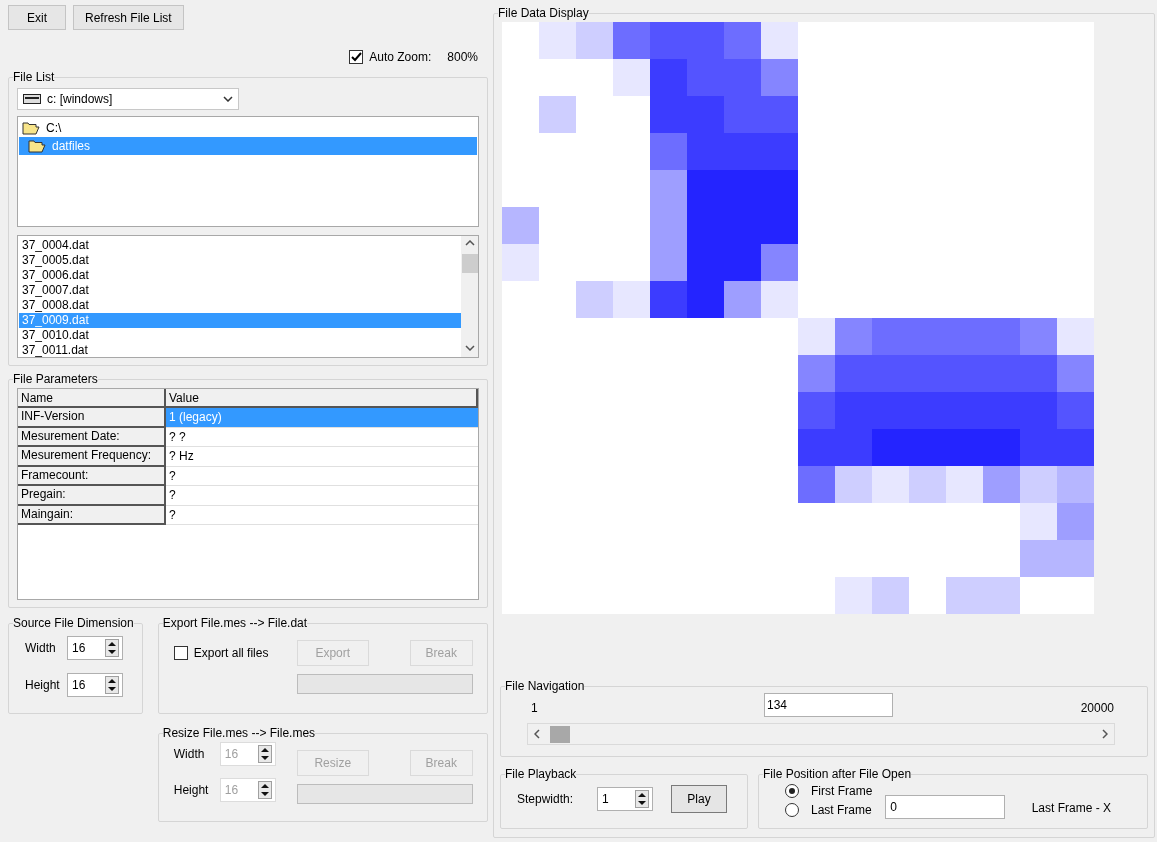 This screenshot has height=842, width=1157. I want to click on offset-note: Last Frame - X, so click(1071, 808).